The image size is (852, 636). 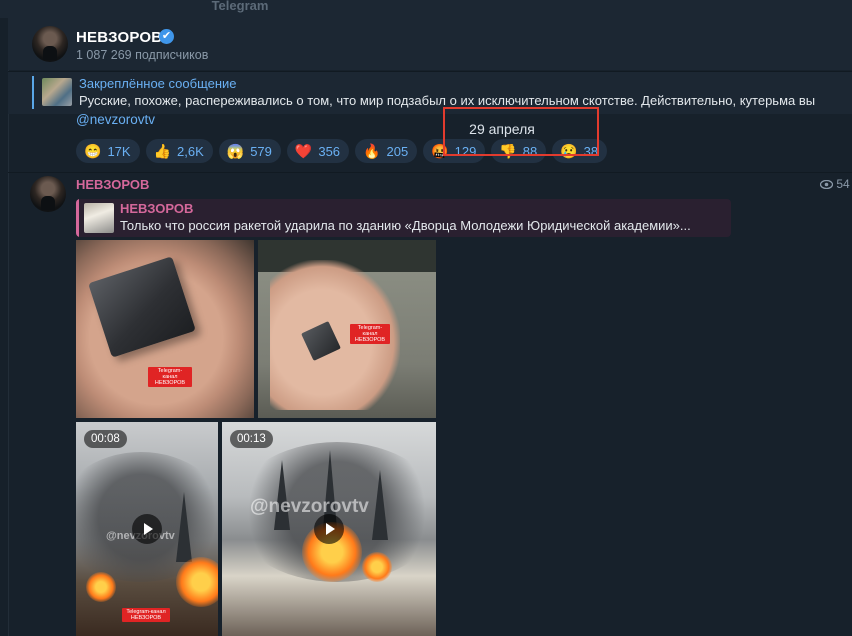 What do you see at coordinates (99, 218) in the screenshot?
I see `forwarded-thumbnail` at bounding box center [99, 218].